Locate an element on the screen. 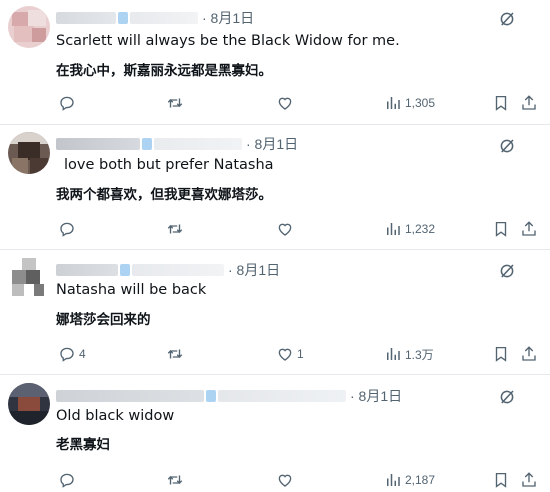 Image resolution: width=550 pixels, height=492 pixels. like-count: 1 is located at coordinates (300, 354).